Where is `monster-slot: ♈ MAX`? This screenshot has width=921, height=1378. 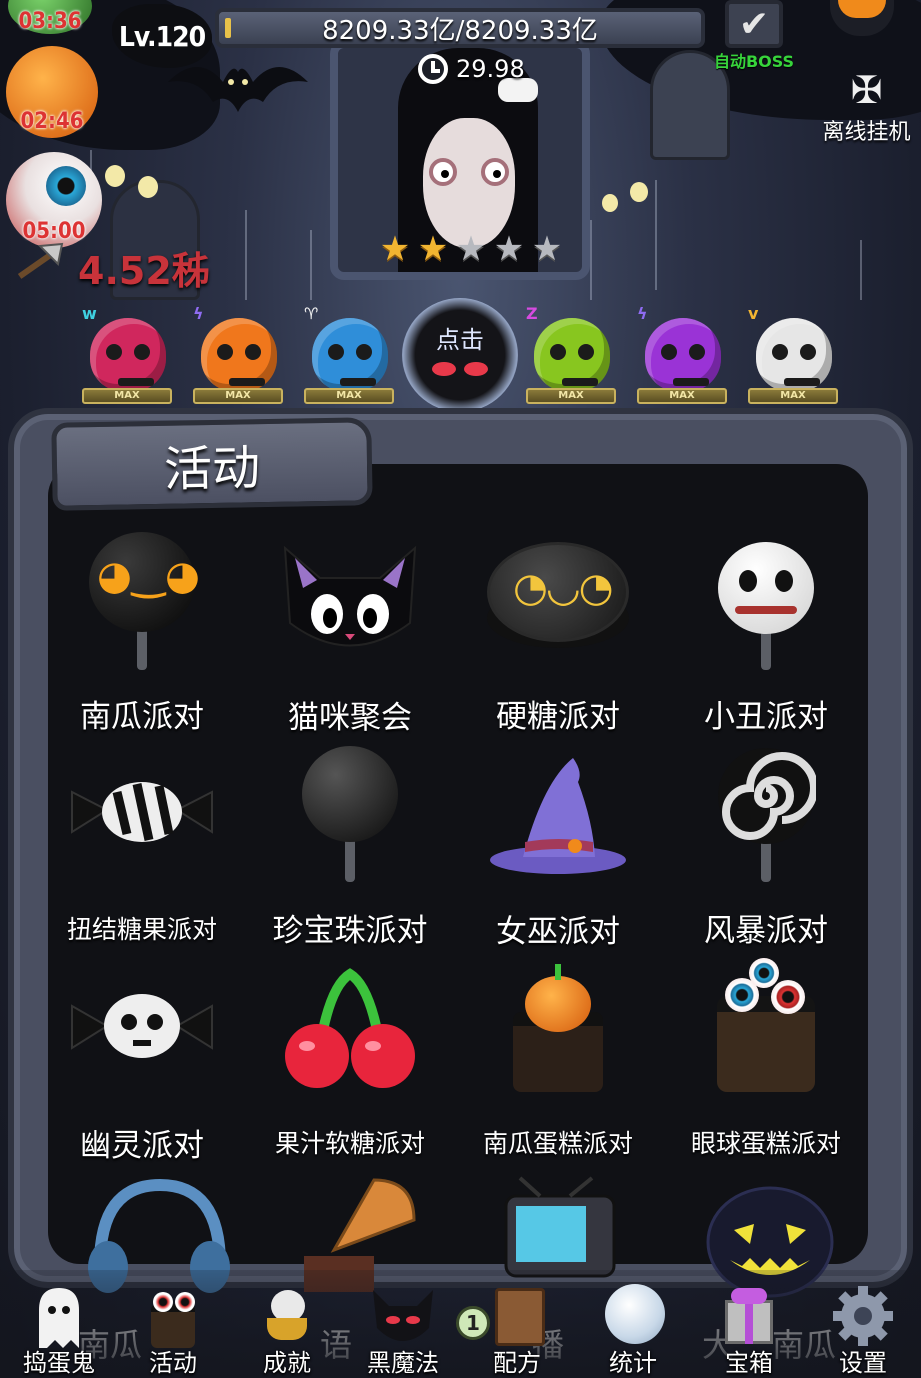
monster-slot: ♈ MAX is located at coordinates (349, 354).